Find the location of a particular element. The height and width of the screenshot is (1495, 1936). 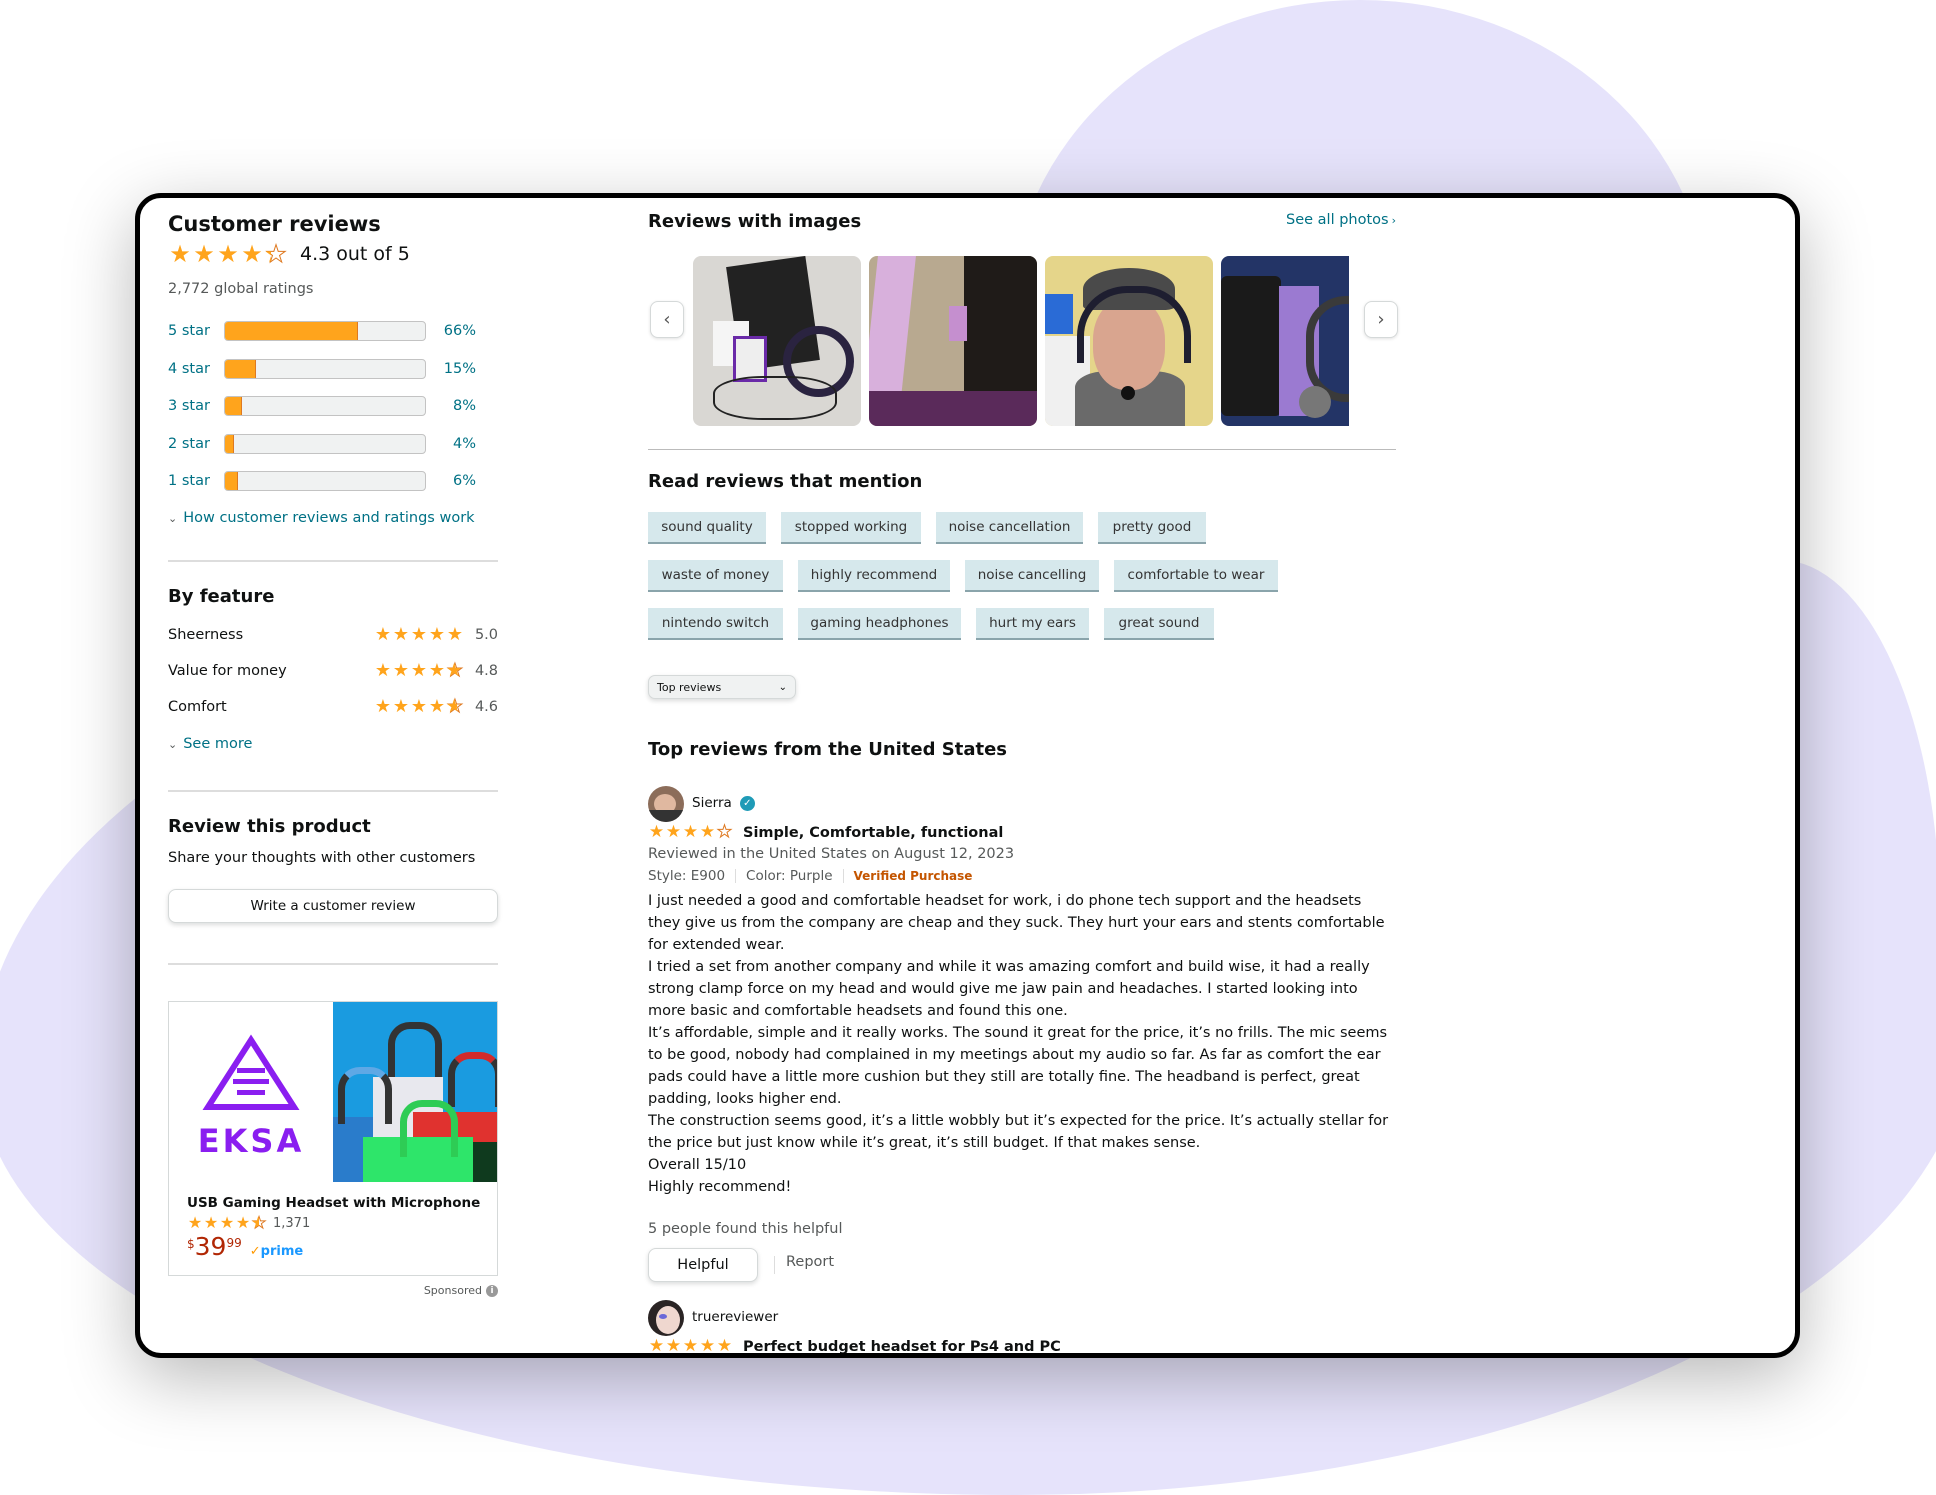

mention-chip: nintendo switch is located at coordinates (715, 624).